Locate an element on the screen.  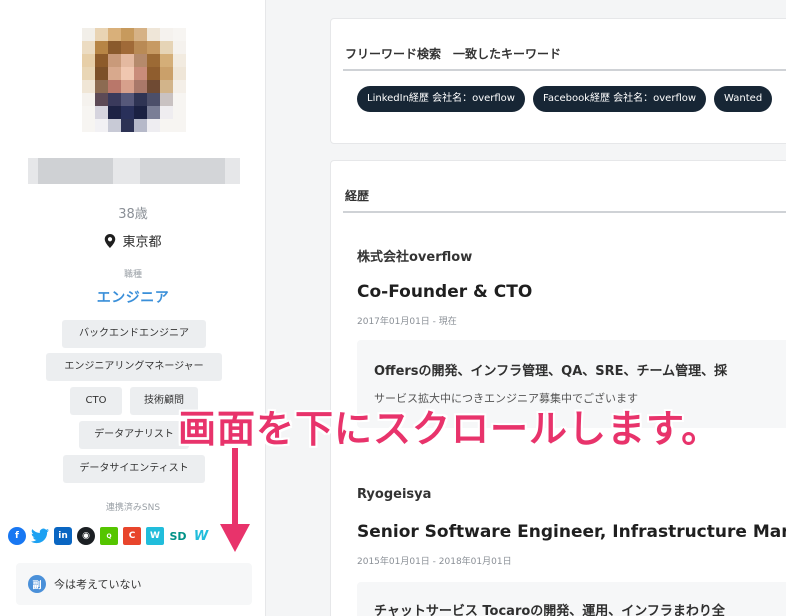
role-title: Co-Founder & CTO is located at coordinates (445, 292).